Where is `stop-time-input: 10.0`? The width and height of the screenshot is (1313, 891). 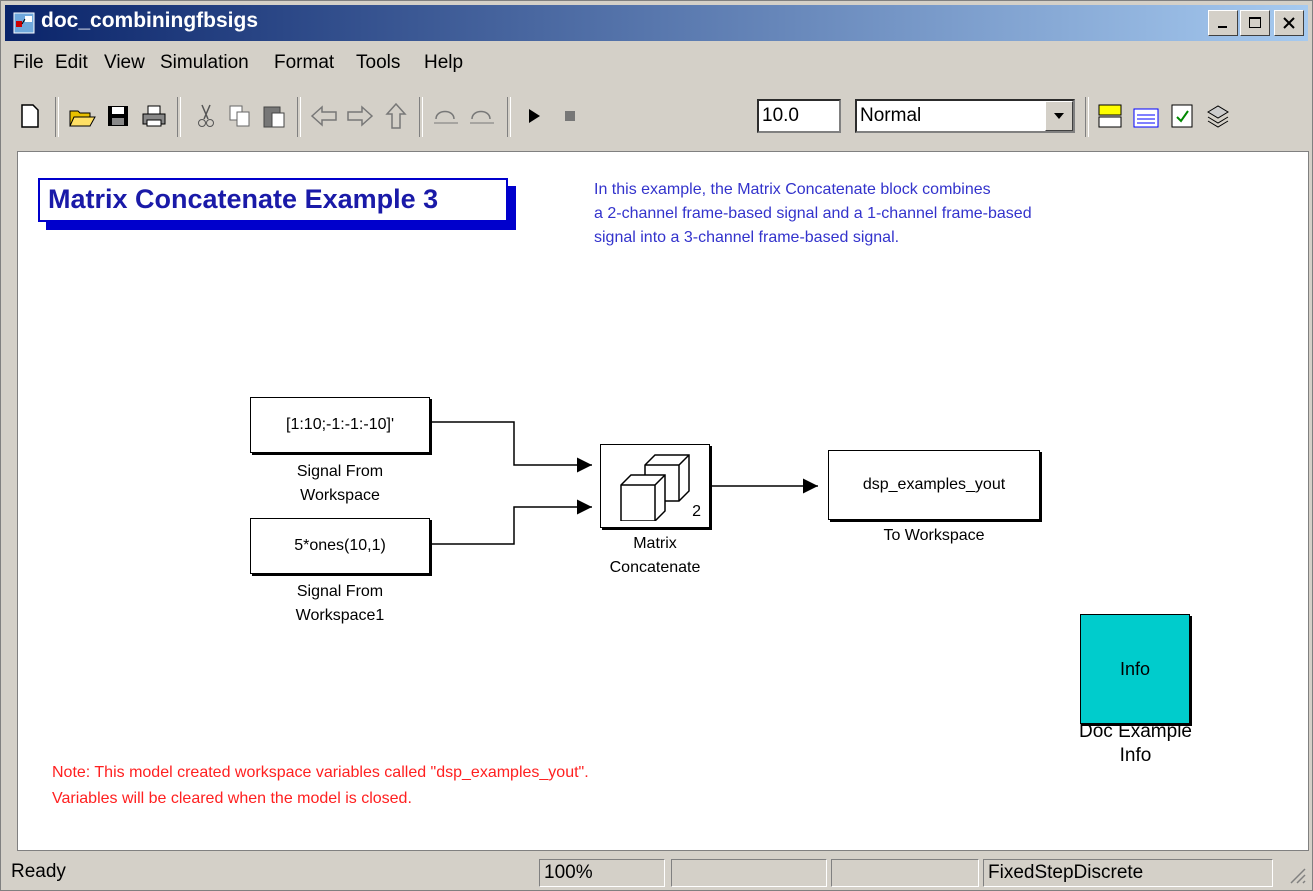 stop-time-input: 10.0 is located at coordinates (799, 116).